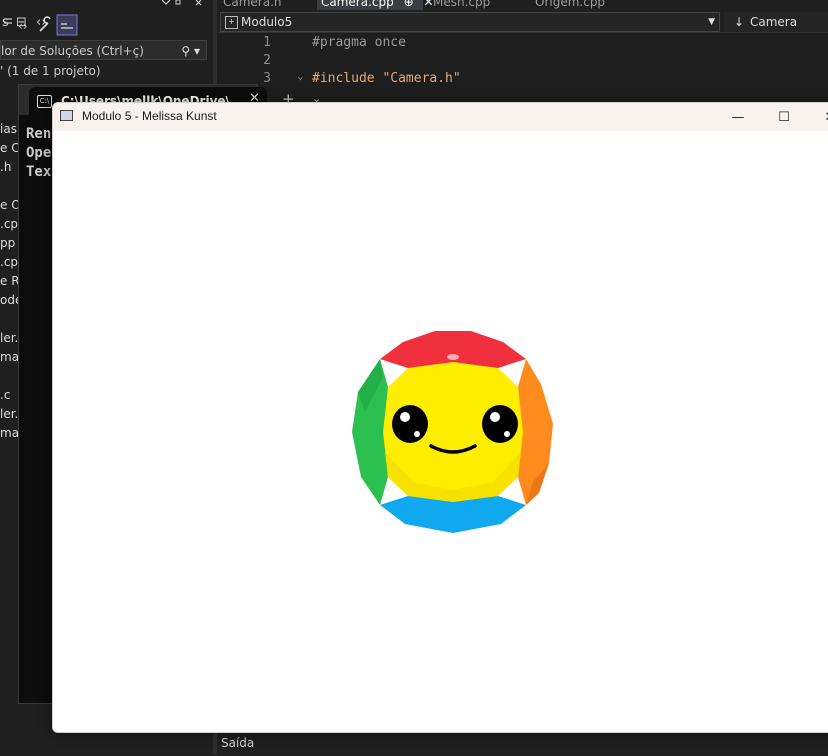 This screenshot has height=756, width=828. I want to click on tree-item: .h, so click(5, 167).